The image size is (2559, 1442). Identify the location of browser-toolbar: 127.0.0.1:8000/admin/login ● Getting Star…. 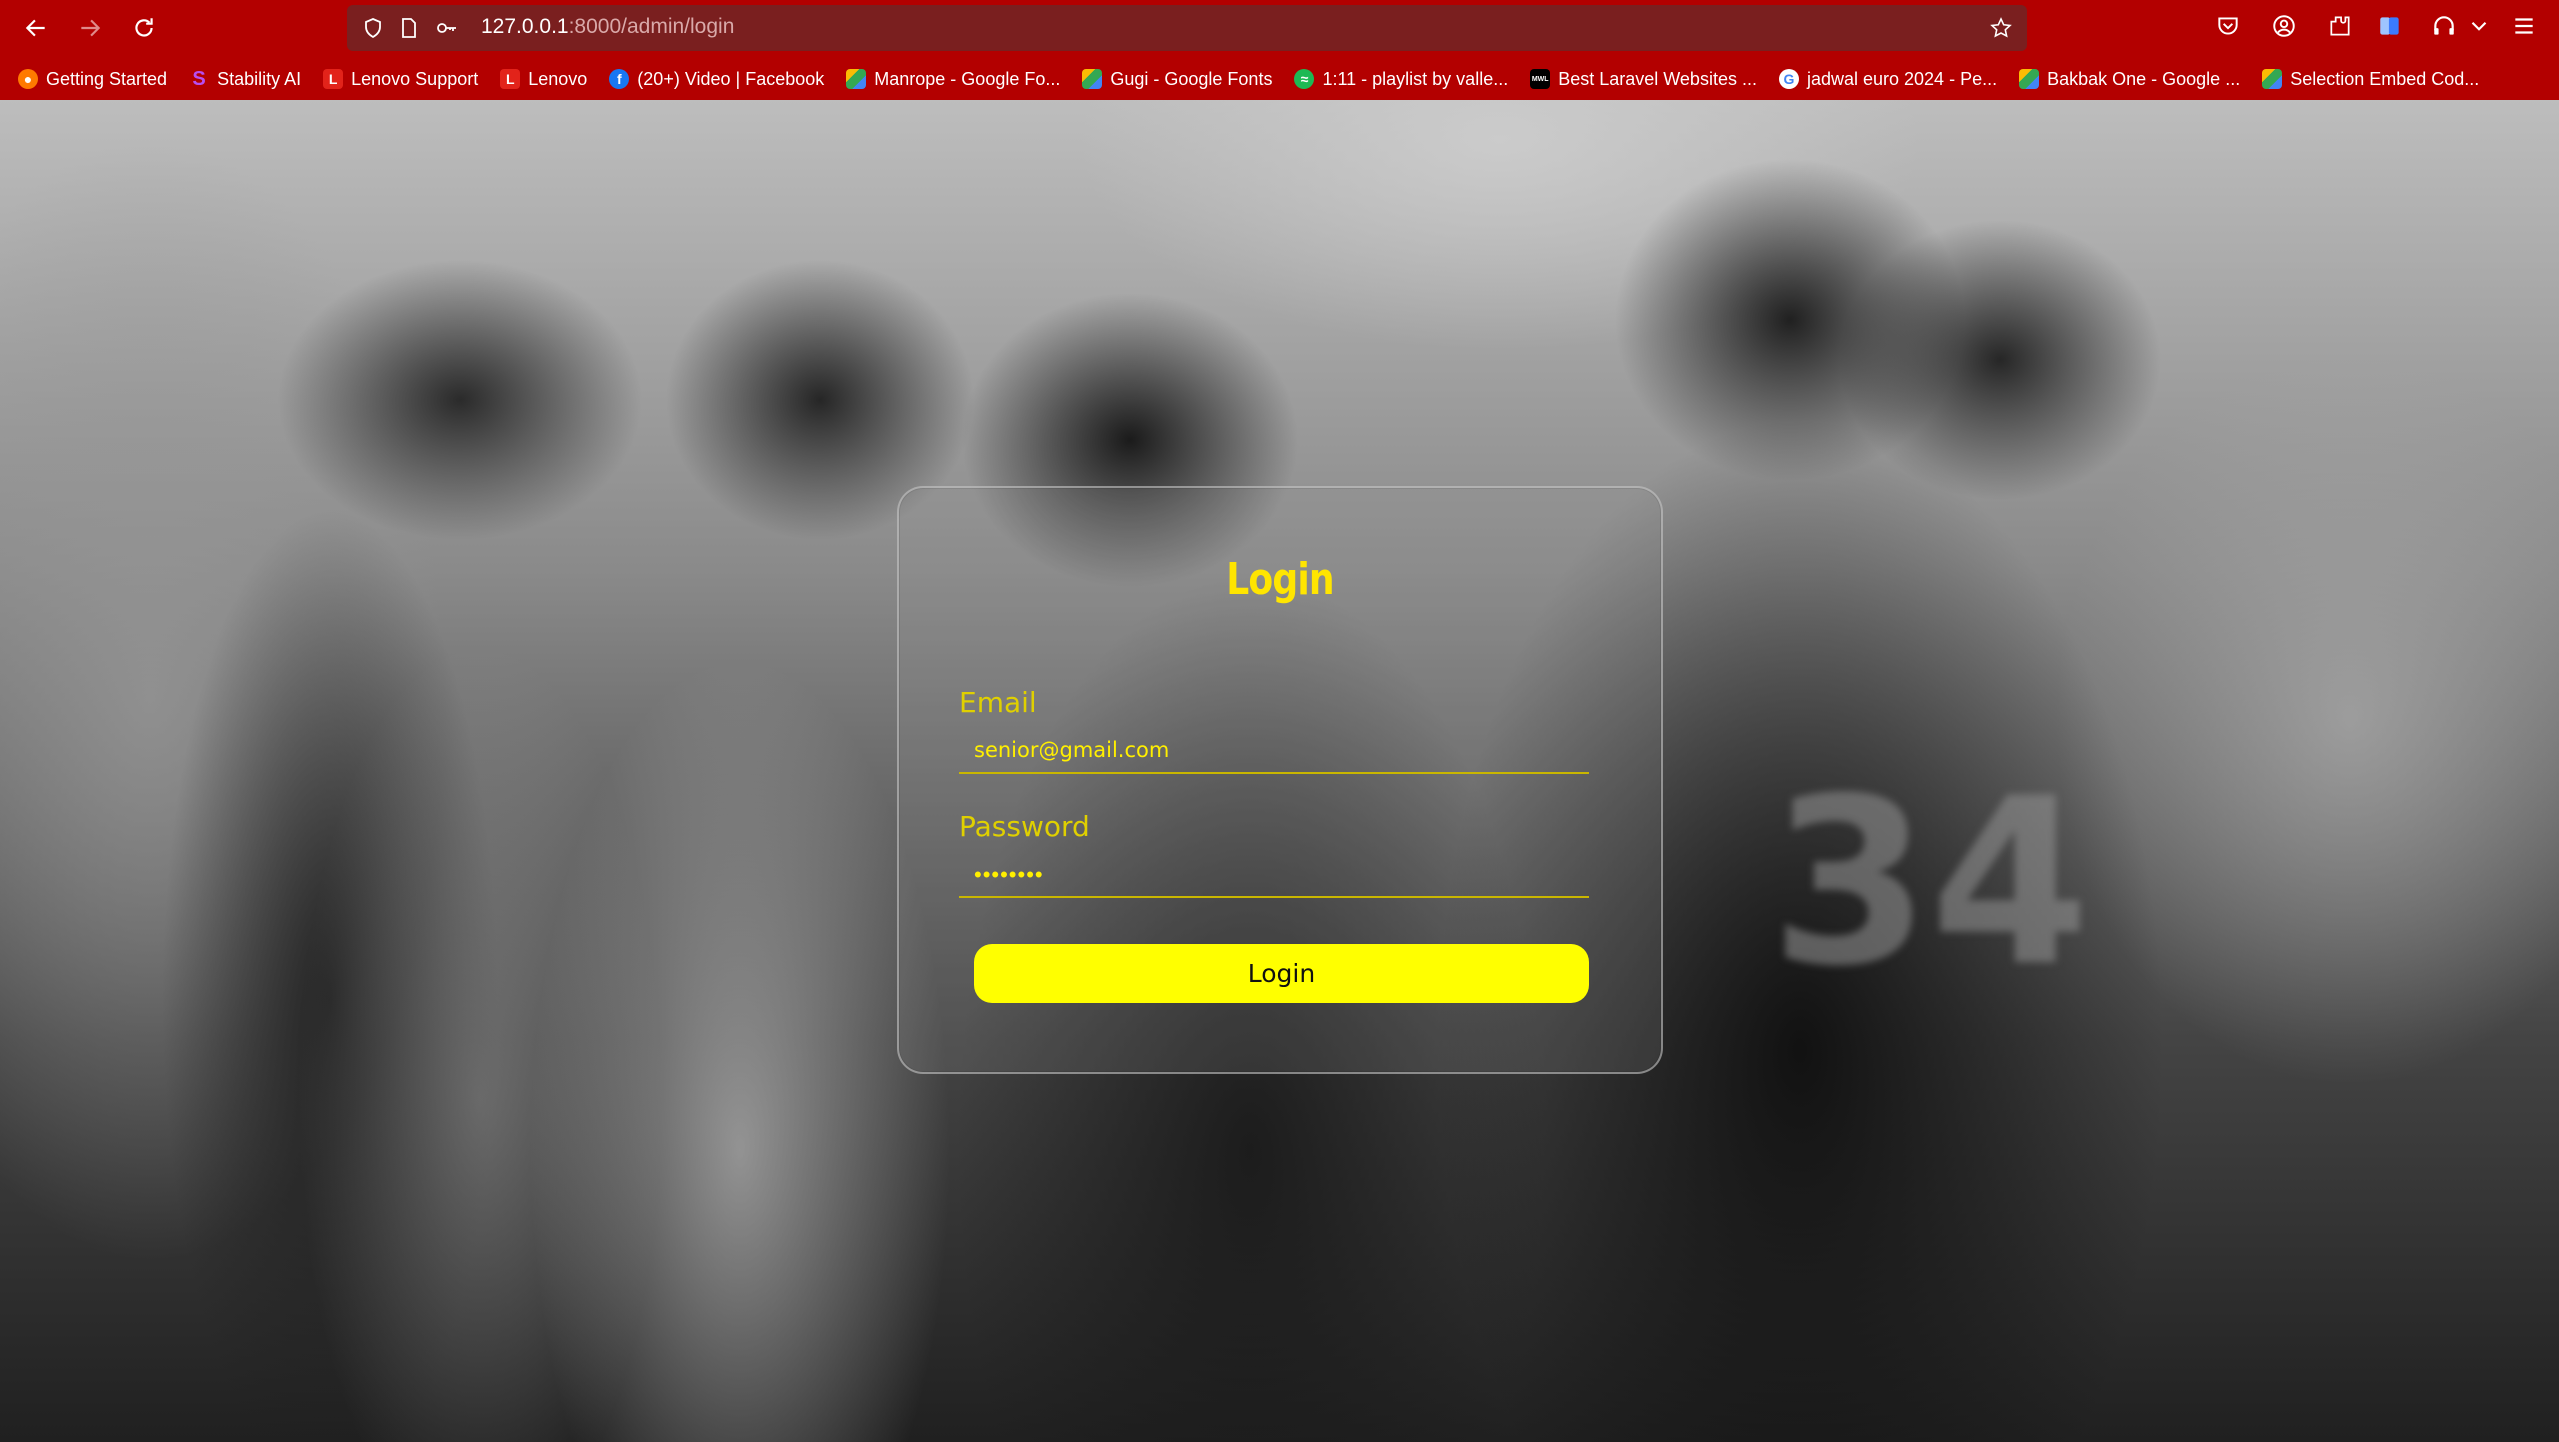
(1279, 50).